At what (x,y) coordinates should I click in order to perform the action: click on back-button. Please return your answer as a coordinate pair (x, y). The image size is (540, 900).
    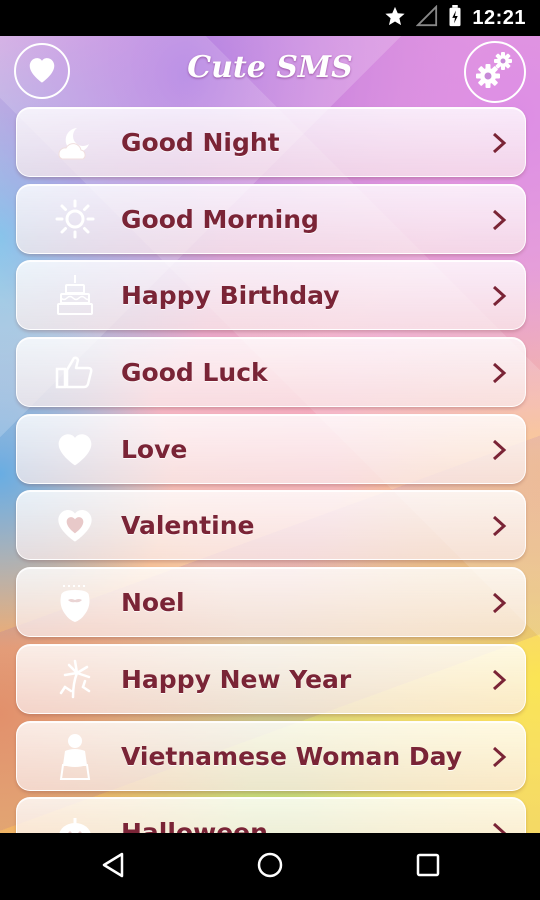
    Looking at the image, I should click on (113, 867).